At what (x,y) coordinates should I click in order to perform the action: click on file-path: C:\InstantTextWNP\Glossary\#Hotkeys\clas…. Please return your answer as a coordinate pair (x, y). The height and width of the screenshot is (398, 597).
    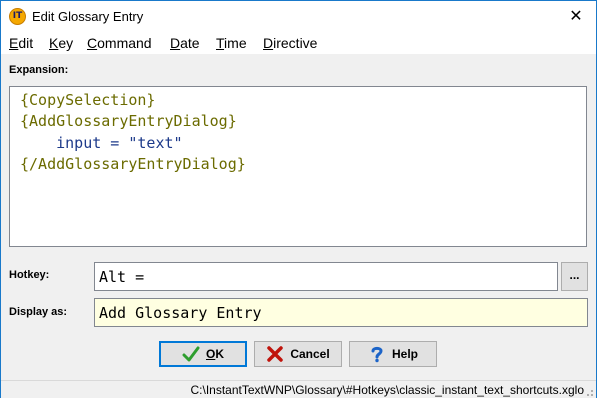
    Looking at the image, I should click on (387, 390).